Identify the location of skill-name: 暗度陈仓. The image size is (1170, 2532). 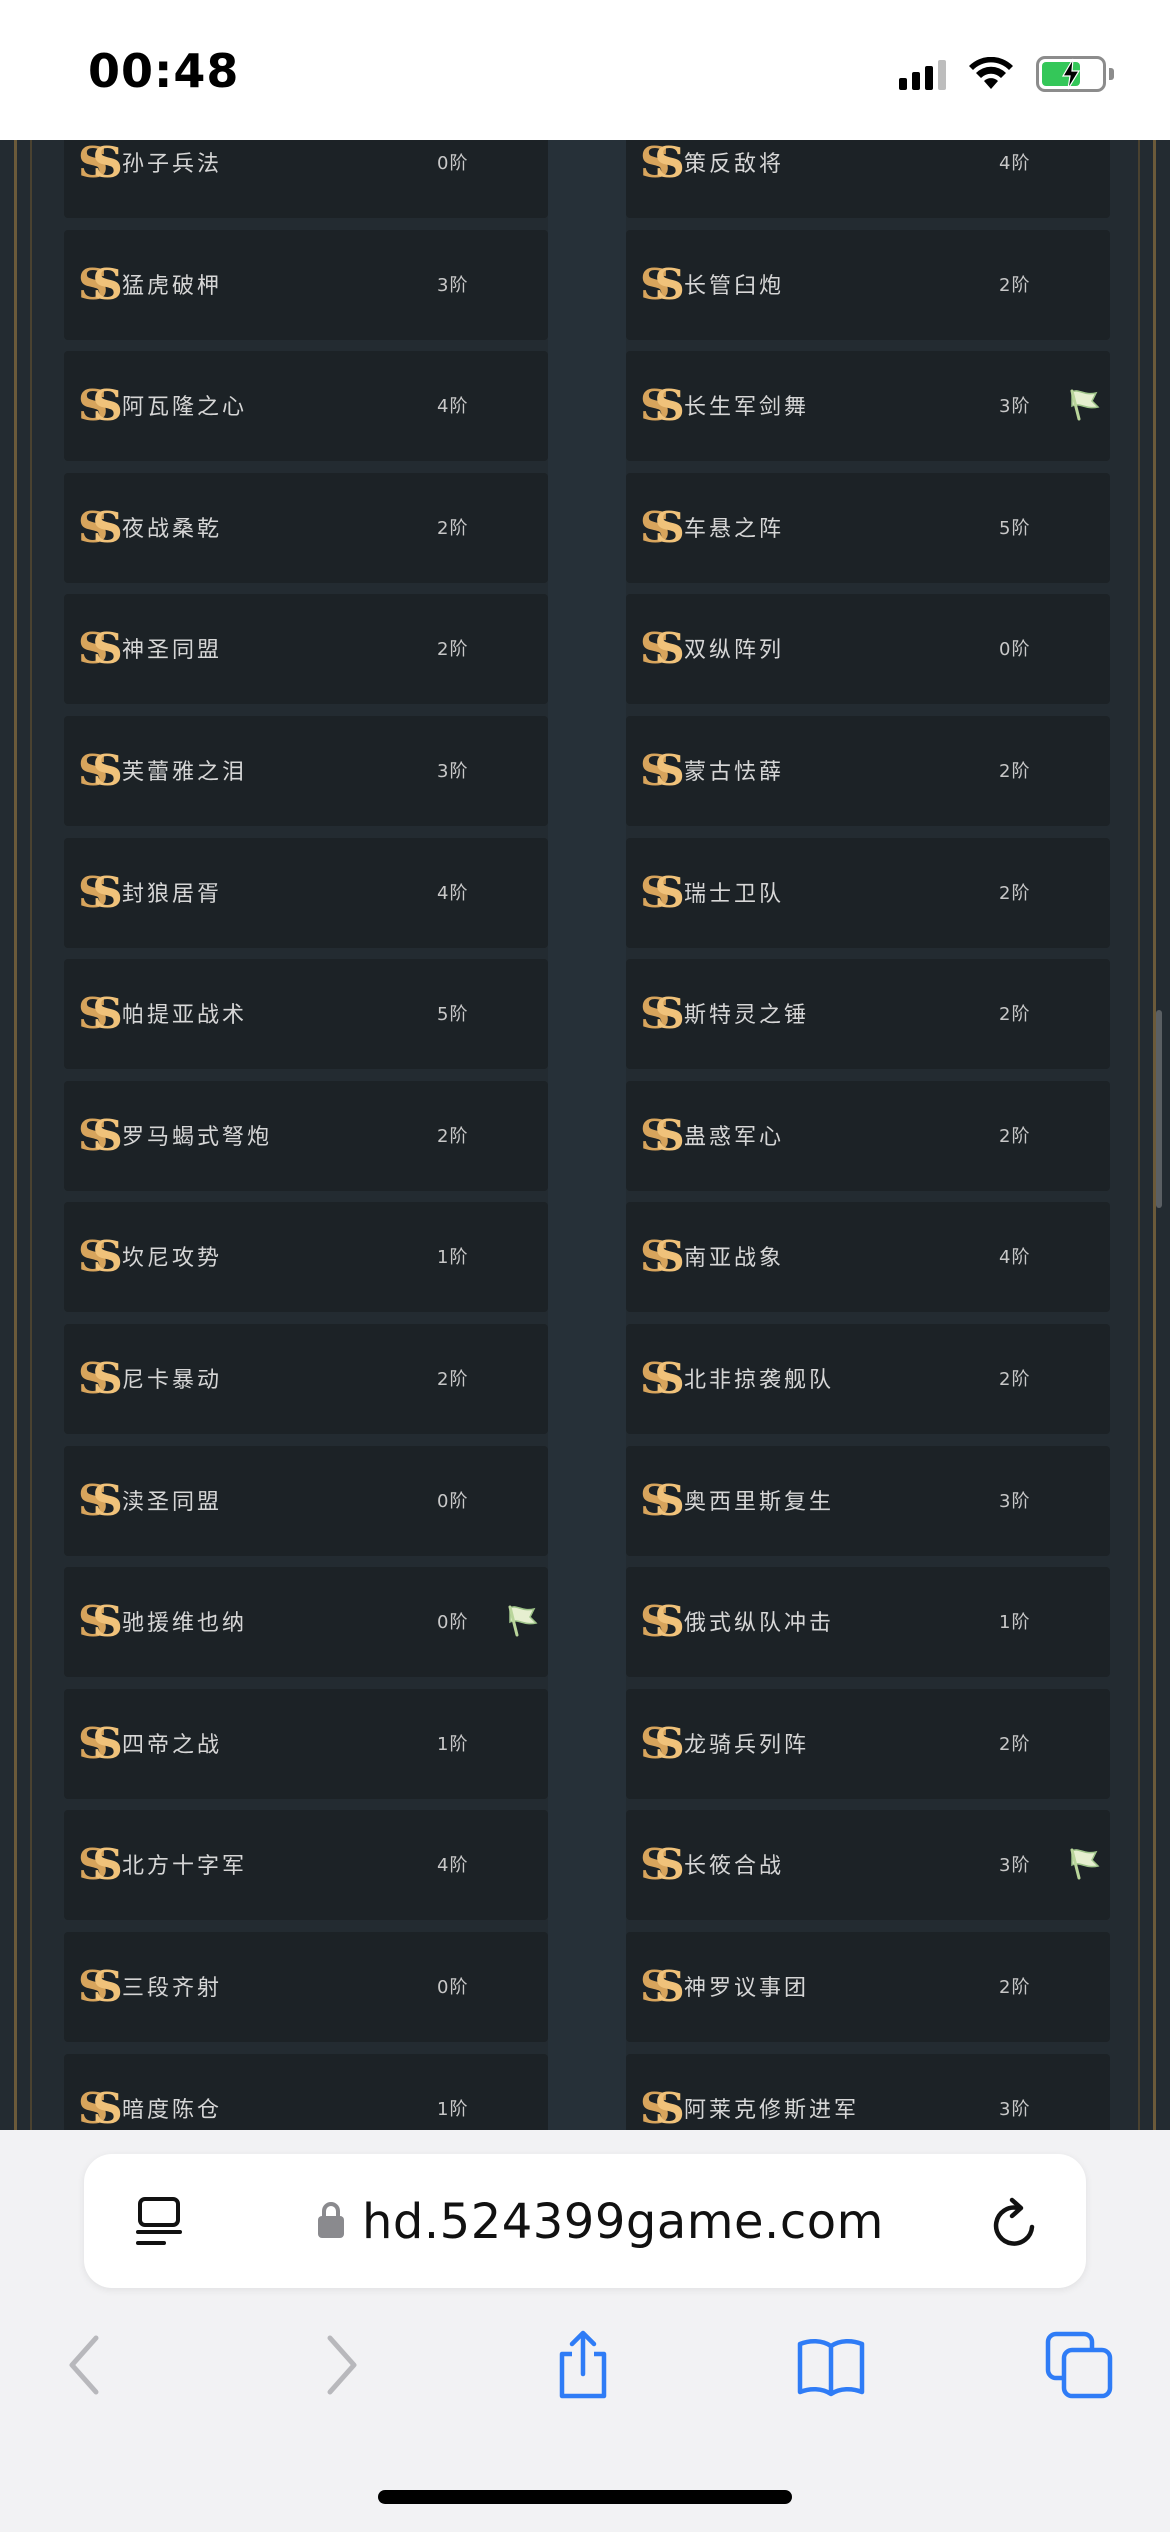
(172, 2110).